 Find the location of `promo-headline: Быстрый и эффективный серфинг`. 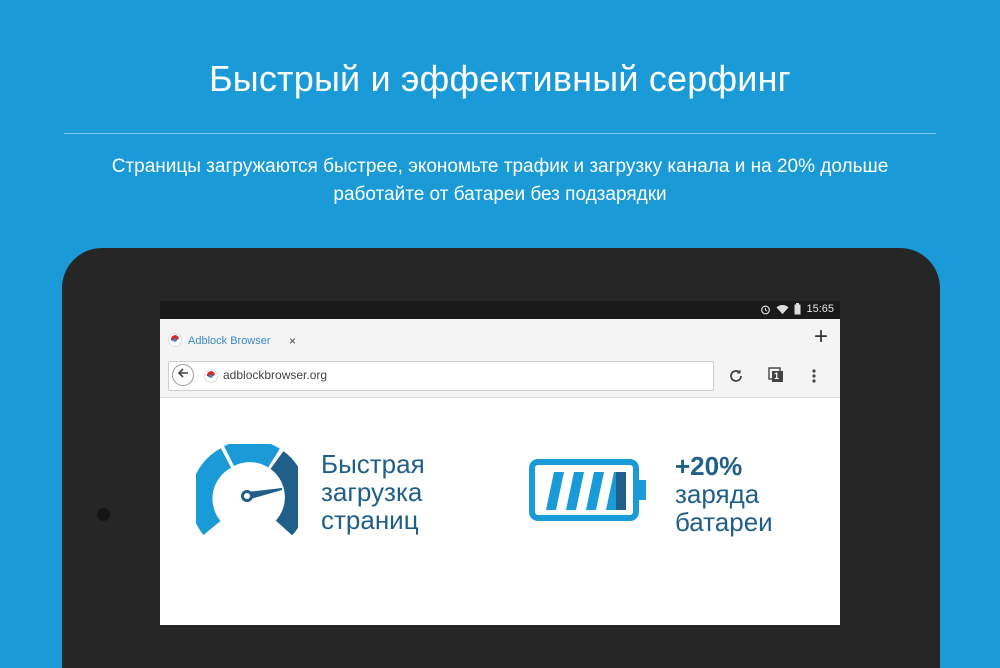

promo-headline: Быстрый и эффективный серфинг is located at coordinates (500, 78).